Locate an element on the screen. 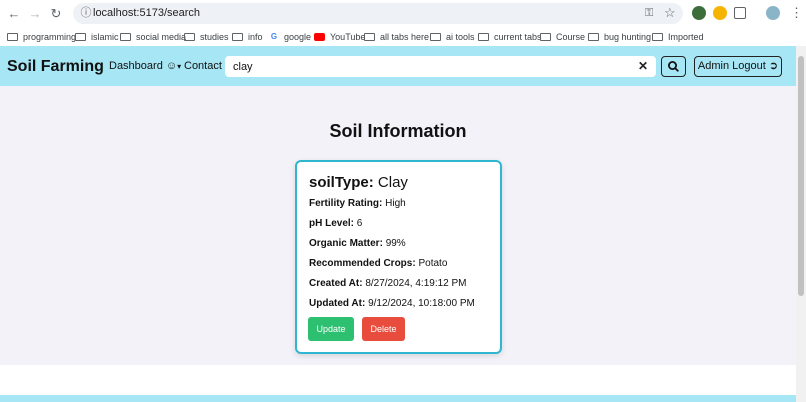  update-button: Update is located at coordinates (331, 329).